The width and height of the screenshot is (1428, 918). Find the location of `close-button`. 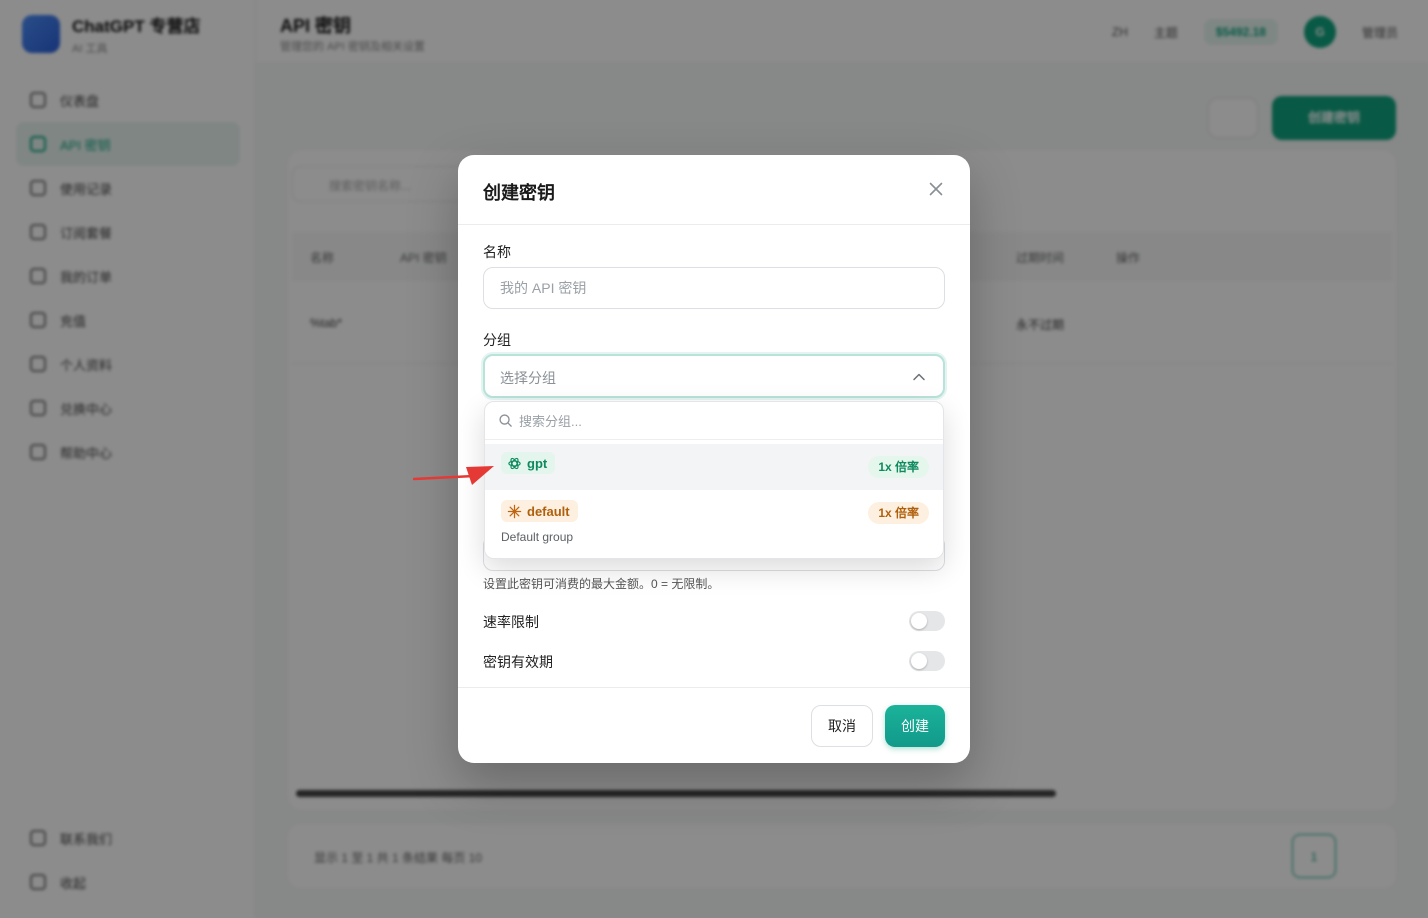

close-button is located at coordinates (936, 189).